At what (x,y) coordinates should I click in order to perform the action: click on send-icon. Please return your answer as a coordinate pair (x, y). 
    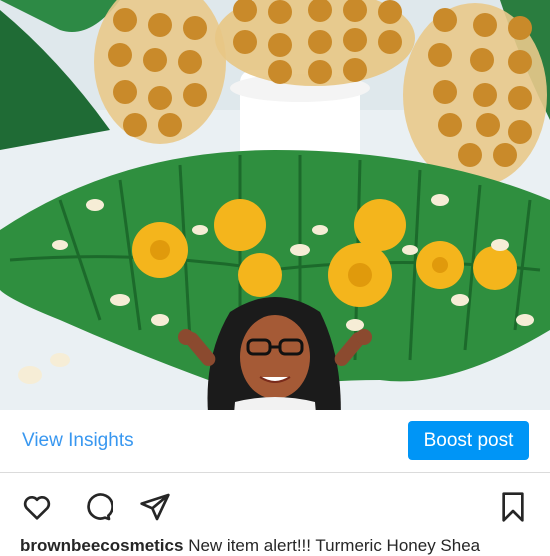
    Looking at the image, I should click on (155, 507).